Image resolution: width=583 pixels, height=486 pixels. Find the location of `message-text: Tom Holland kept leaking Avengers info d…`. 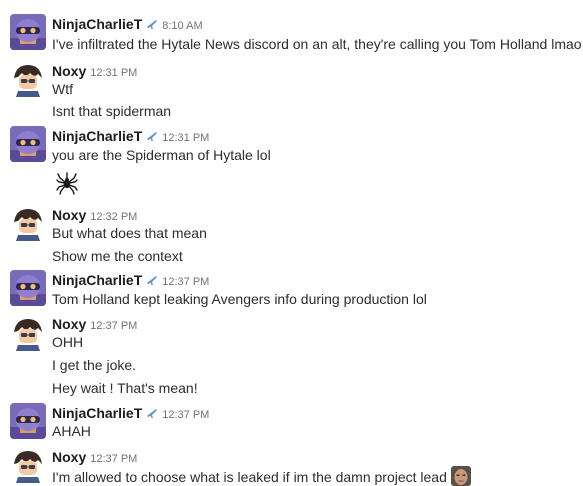

message-text: Tom Holland kept leaking Avengers info d… is located at coordinates (239, 299).